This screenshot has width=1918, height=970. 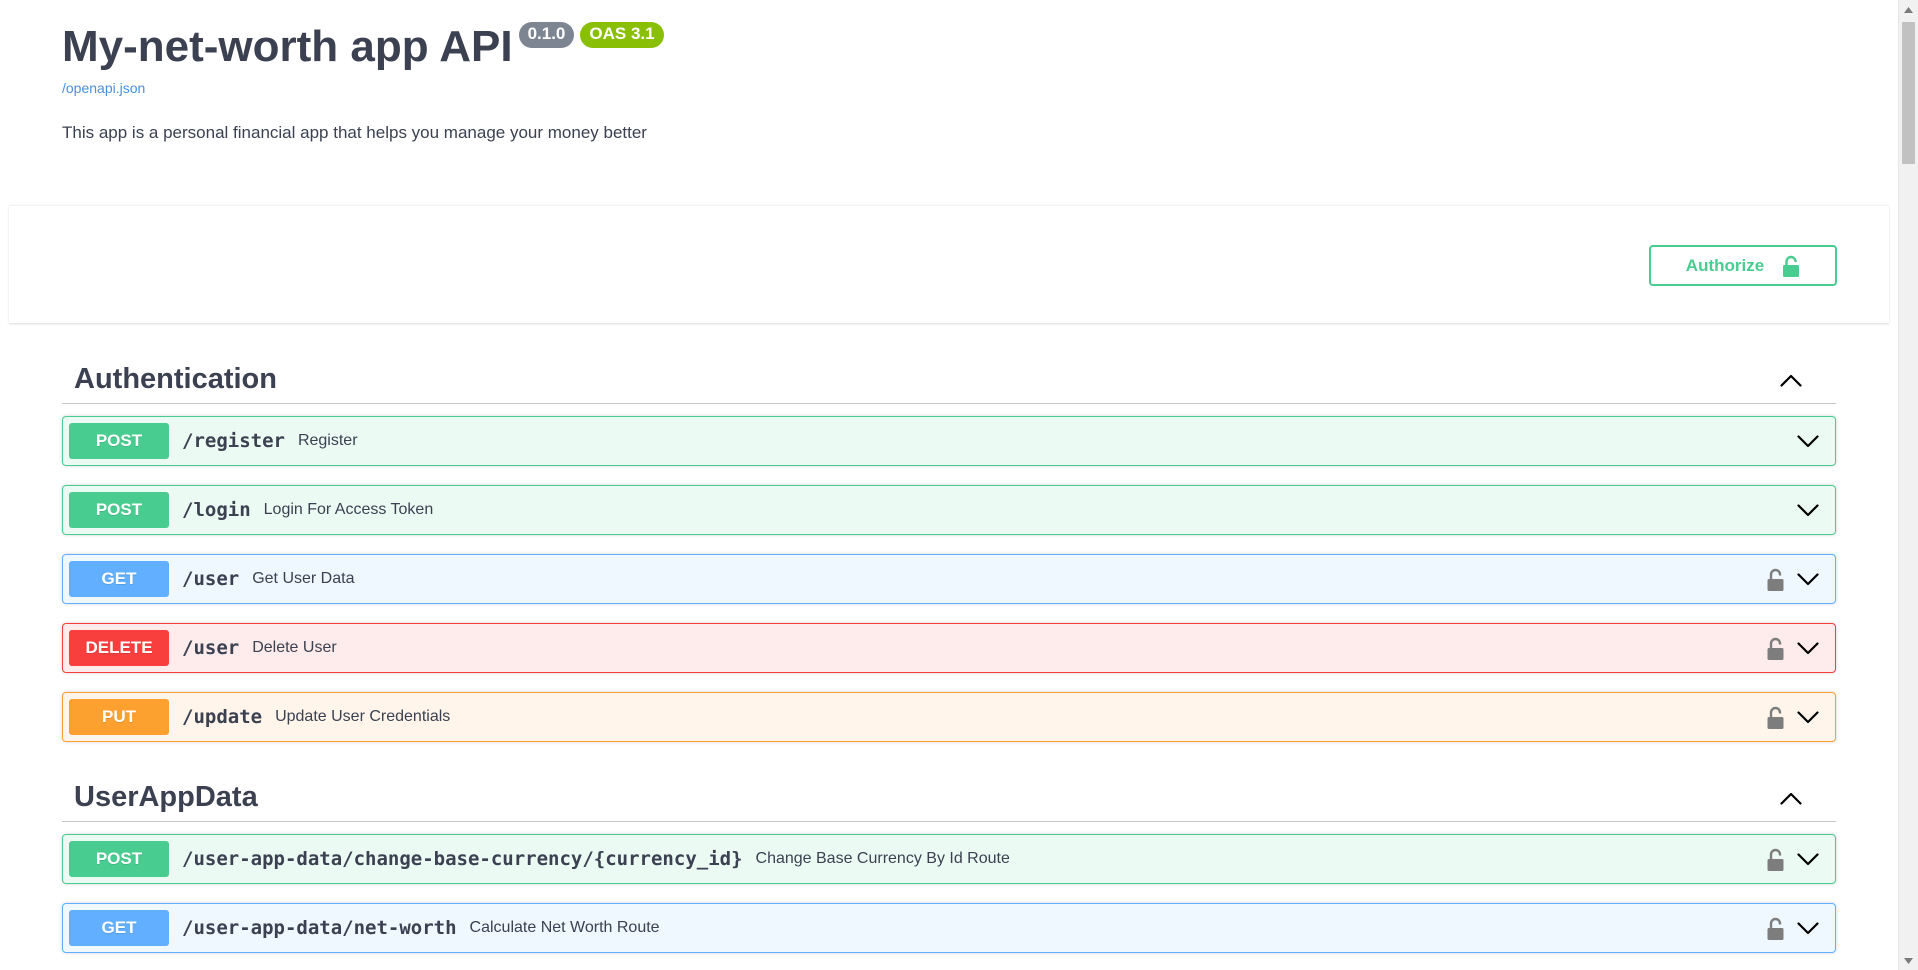 What do you see at coordinates (303, 578) in the screenshot?
I see `operation-summary: Get User Data` at bounding box center [303, 578].